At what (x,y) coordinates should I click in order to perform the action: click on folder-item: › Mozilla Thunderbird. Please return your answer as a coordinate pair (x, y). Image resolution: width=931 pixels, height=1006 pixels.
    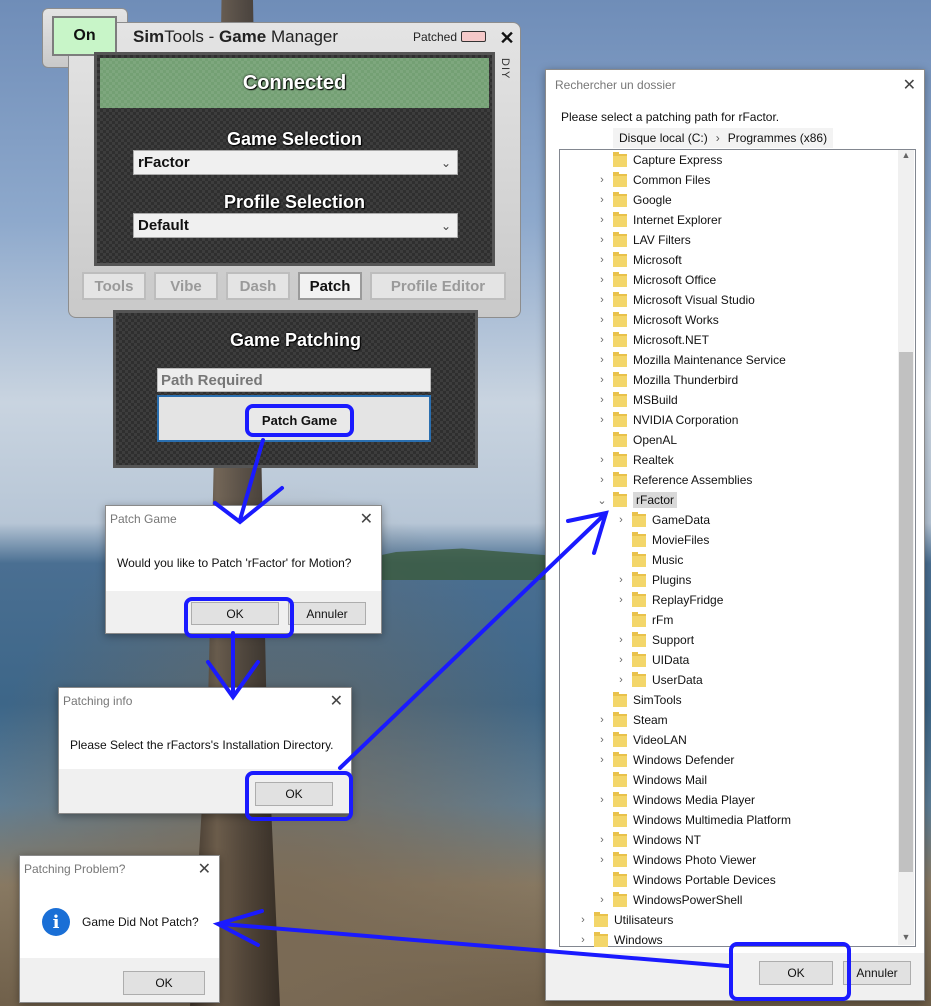
    Looking at the image, I should click on (666, 380).